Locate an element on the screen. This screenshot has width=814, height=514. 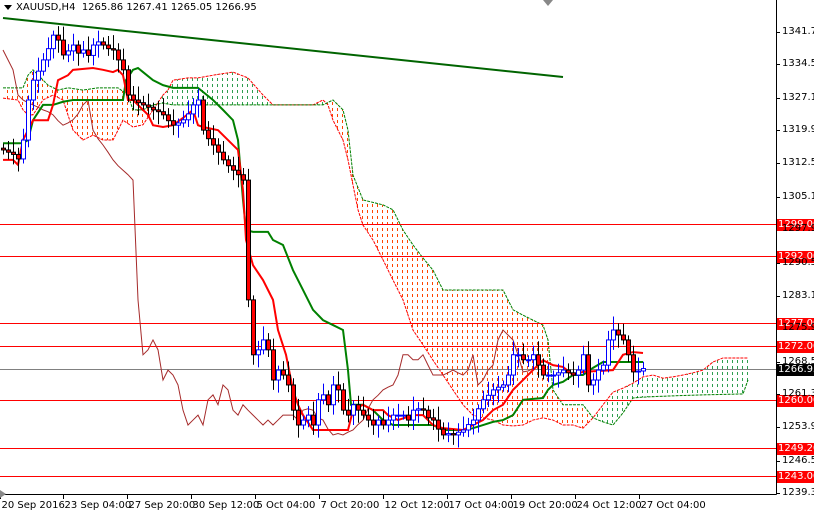
chart-scroll-marker-icon is located at coordinates (3, 494).